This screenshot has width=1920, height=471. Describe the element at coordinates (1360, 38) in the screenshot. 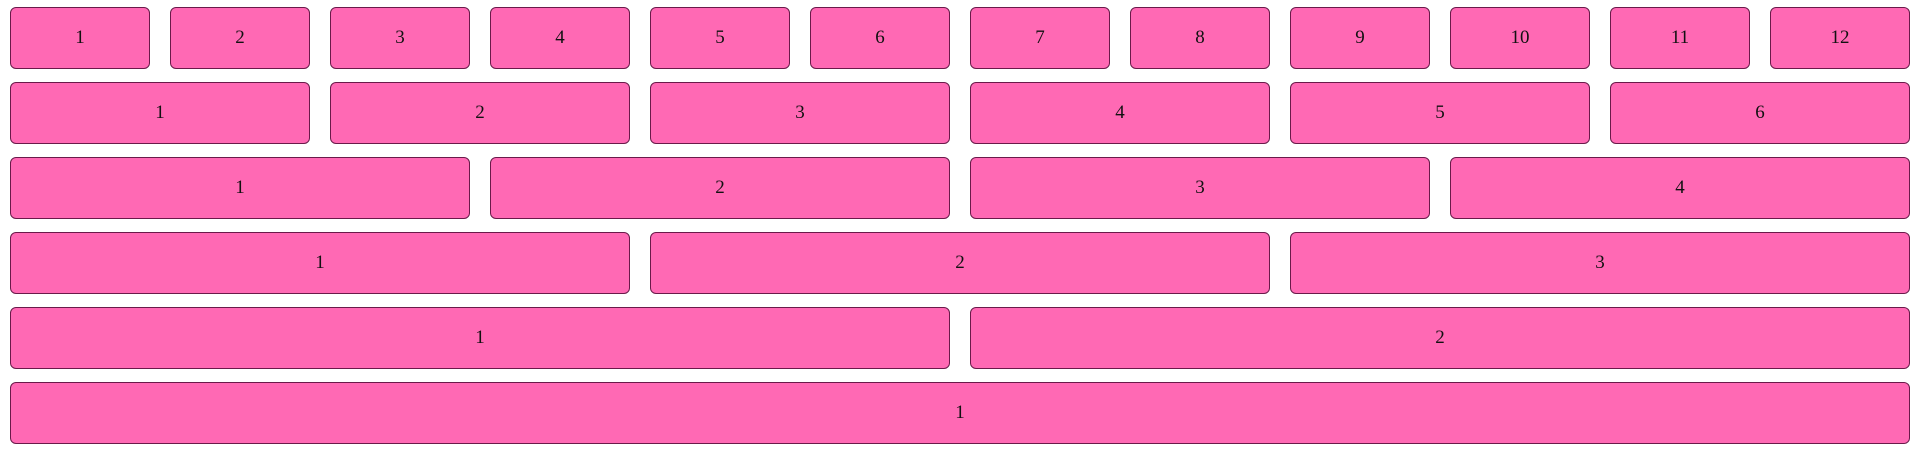

I see `grid-cell: 9` at that location.